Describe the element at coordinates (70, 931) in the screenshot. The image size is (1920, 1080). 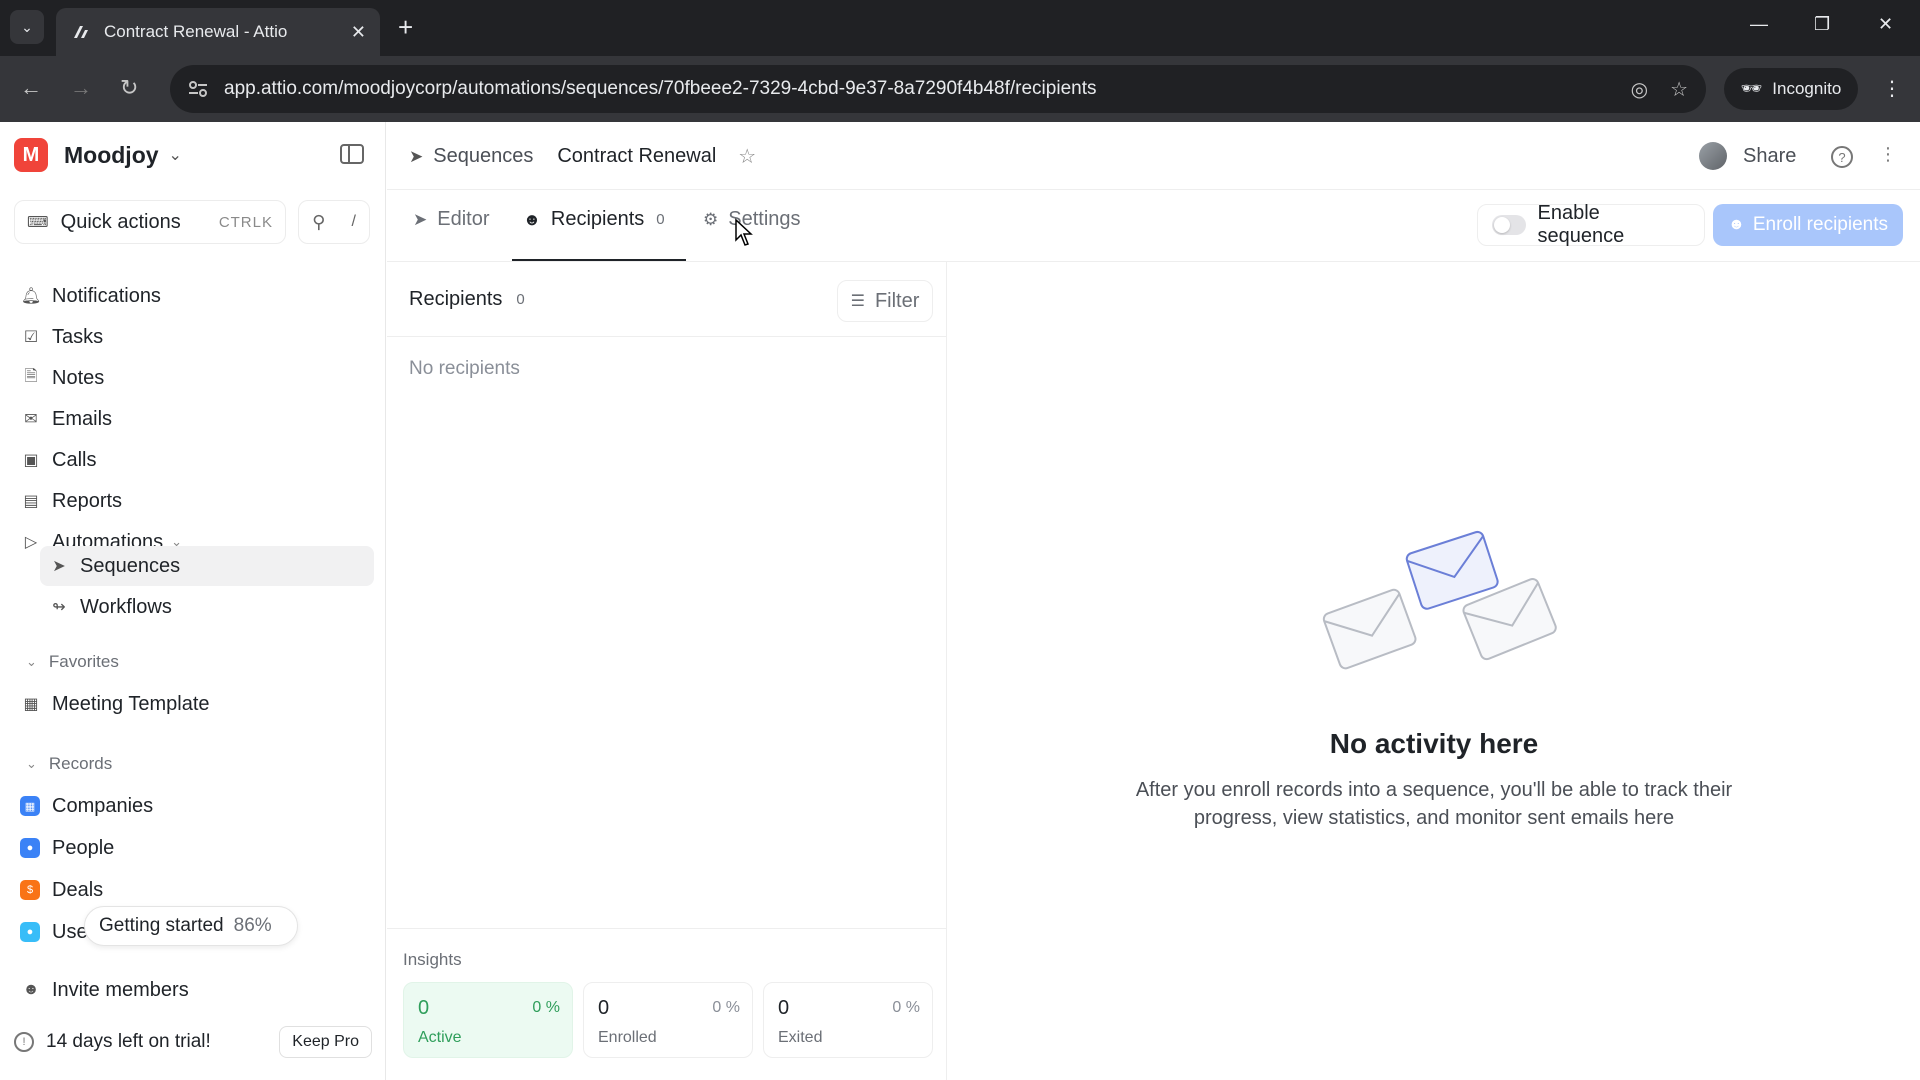
I see `sidebar-item-label: Use` at that location.